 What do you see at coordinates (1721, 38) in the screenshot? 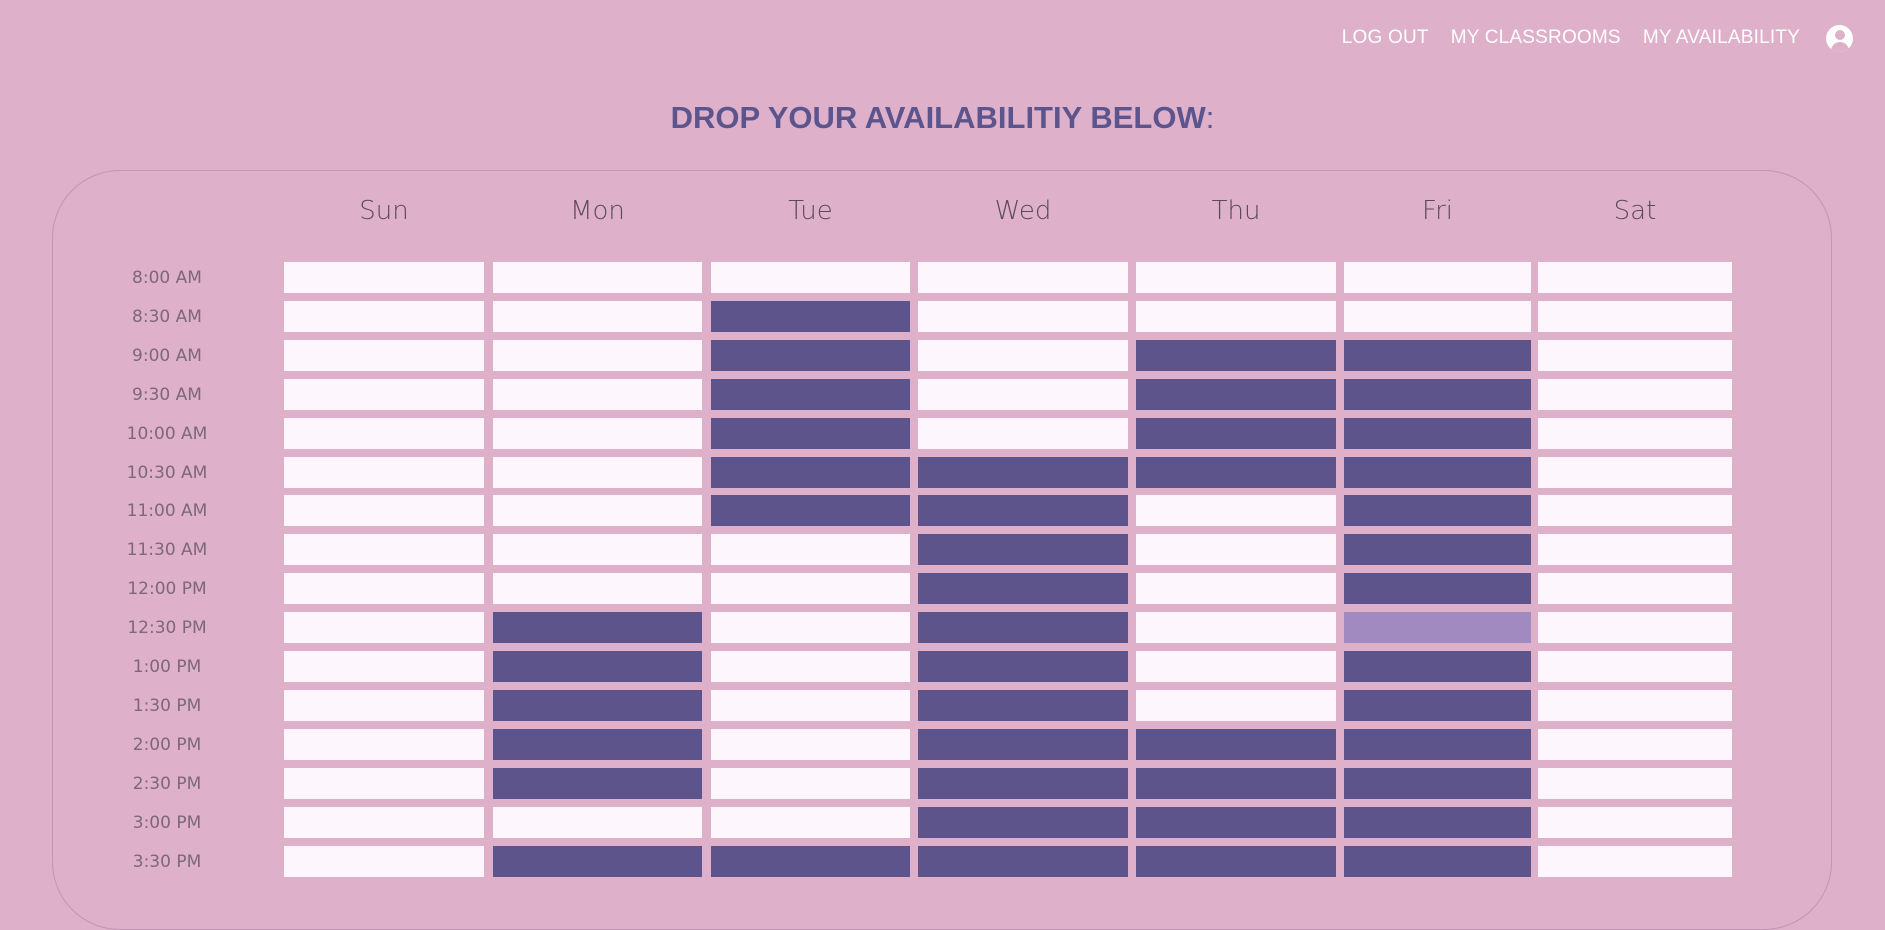
I see `my-availability-link: MY AVAILABILITY` at bounding box center [1721, 38].